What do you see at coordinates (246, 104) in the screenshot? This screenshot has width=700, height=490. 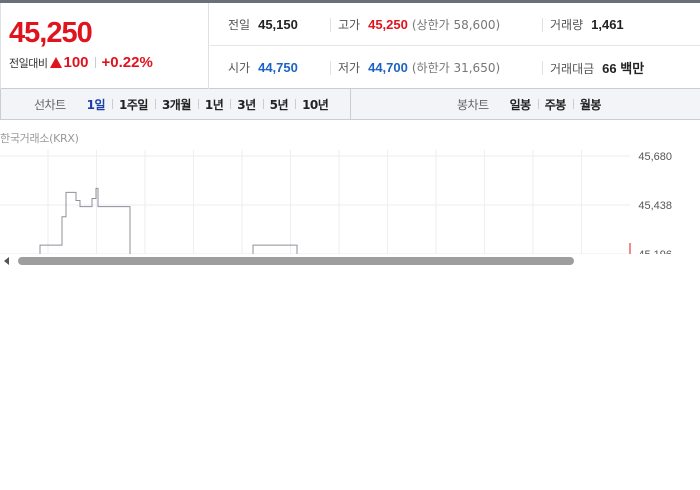 I see `period-3y: 3년` at bounding box center [246, 104].